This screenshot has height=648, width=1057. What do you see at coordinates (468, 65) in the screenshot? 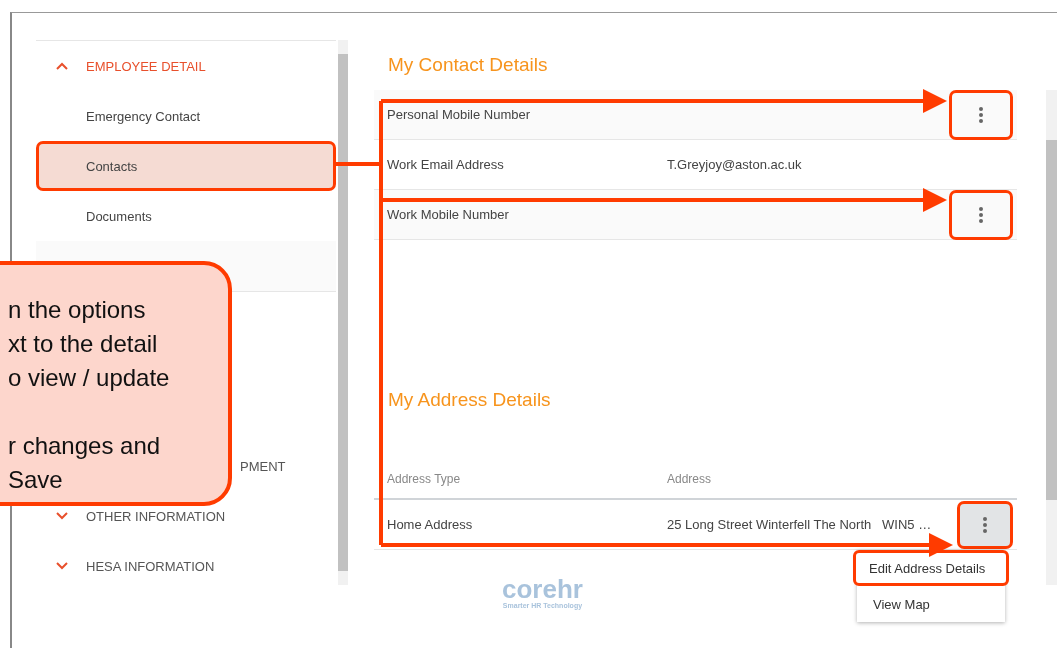
I see `section-title: My Contact Details` at bounding box center [468, 65].